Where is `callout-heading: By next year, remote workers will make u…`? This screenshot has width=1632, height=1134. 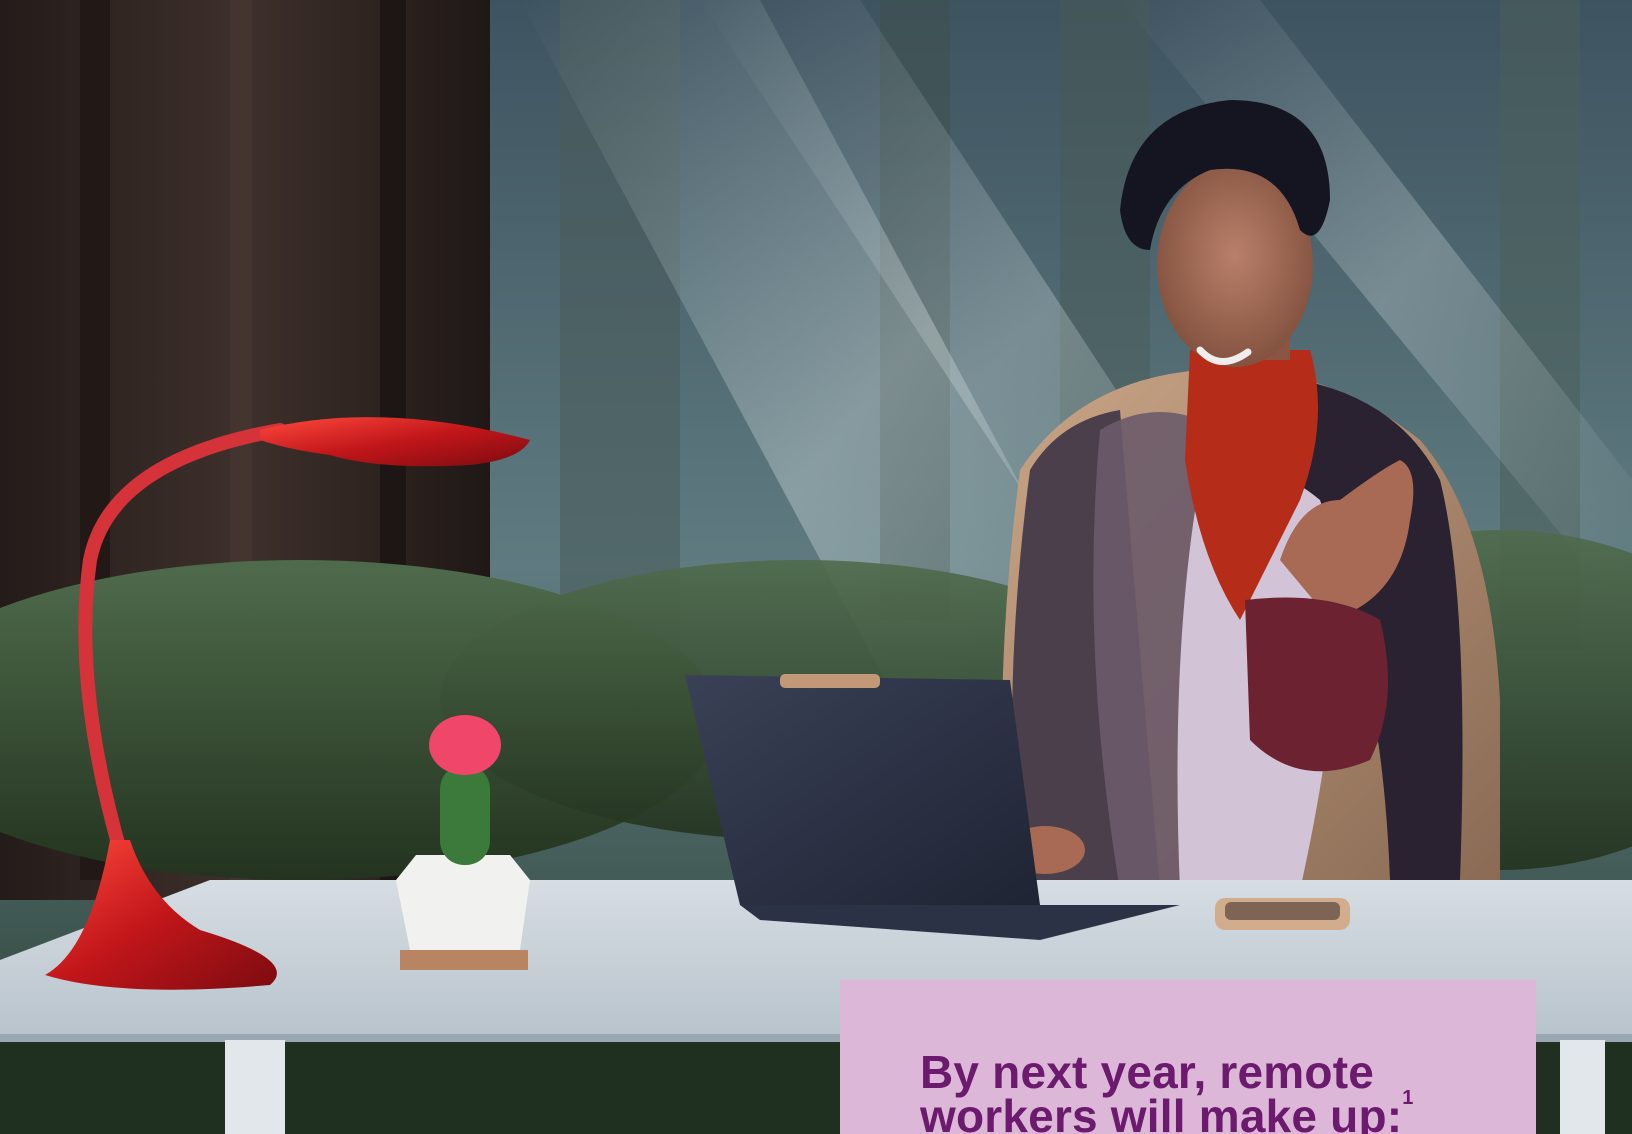 callout-heading: By next year, remote workers will make u… is located at coordinates (1228, 1091).